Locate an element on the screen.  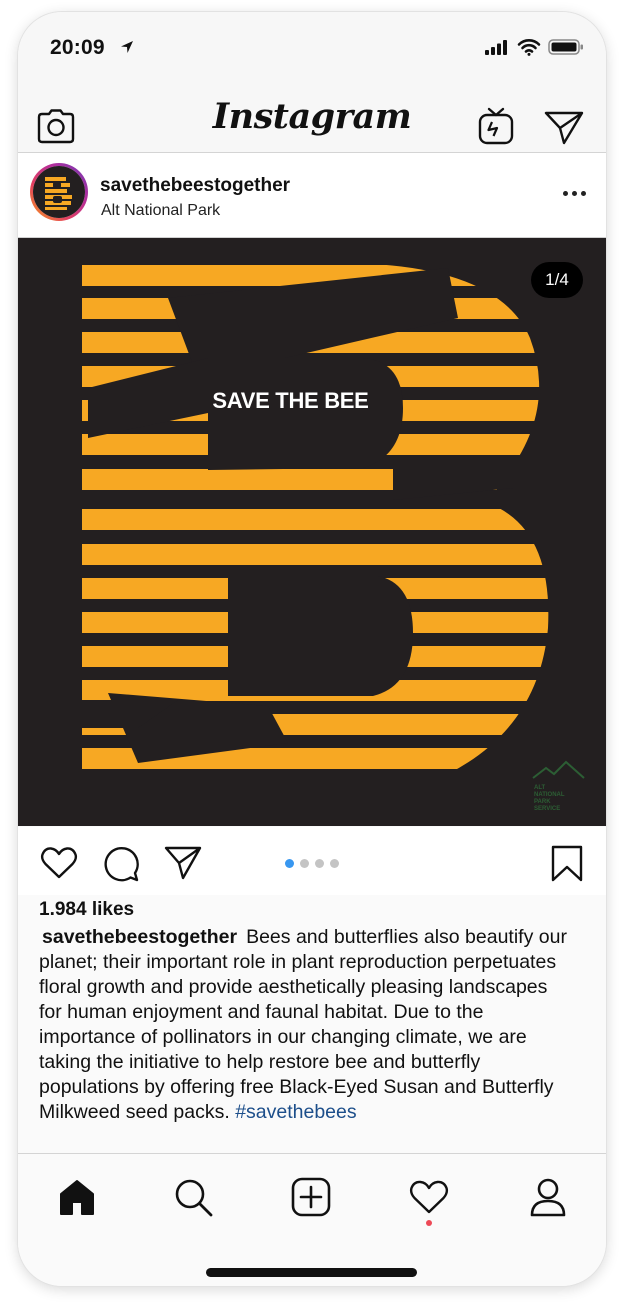
activity-notification-dot is located at coordinates (429, 1223).